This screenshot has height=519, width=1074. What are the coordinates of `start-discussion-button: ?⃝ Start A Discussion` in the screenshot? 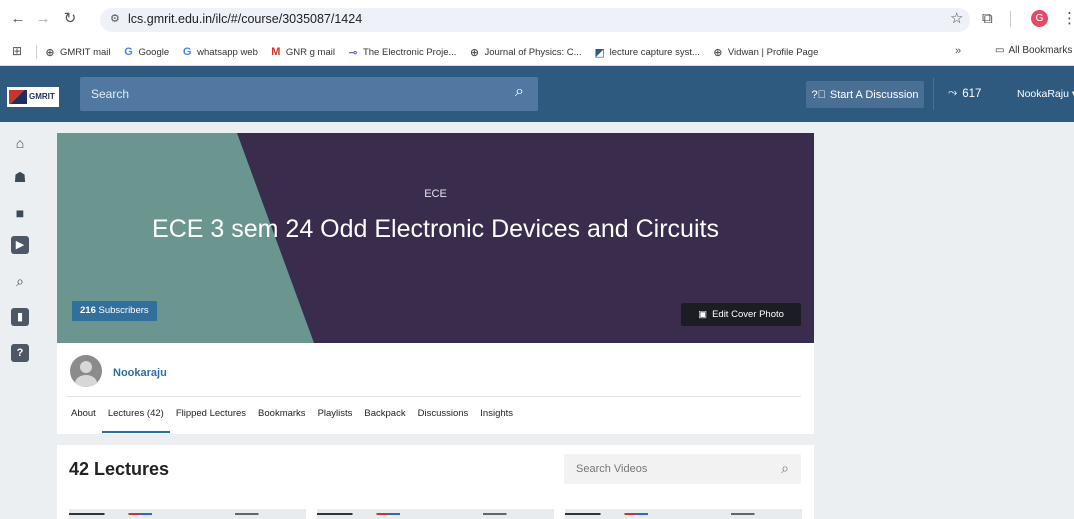 It's located at (865, 94).